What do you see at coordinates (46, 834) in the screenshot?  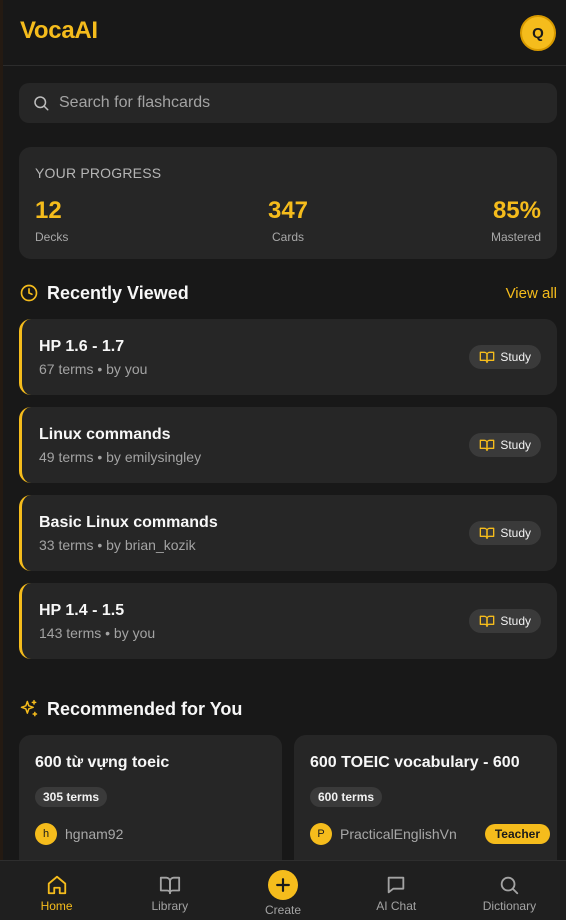 I see `author-avatar: h` at bounding box center [46, 834].